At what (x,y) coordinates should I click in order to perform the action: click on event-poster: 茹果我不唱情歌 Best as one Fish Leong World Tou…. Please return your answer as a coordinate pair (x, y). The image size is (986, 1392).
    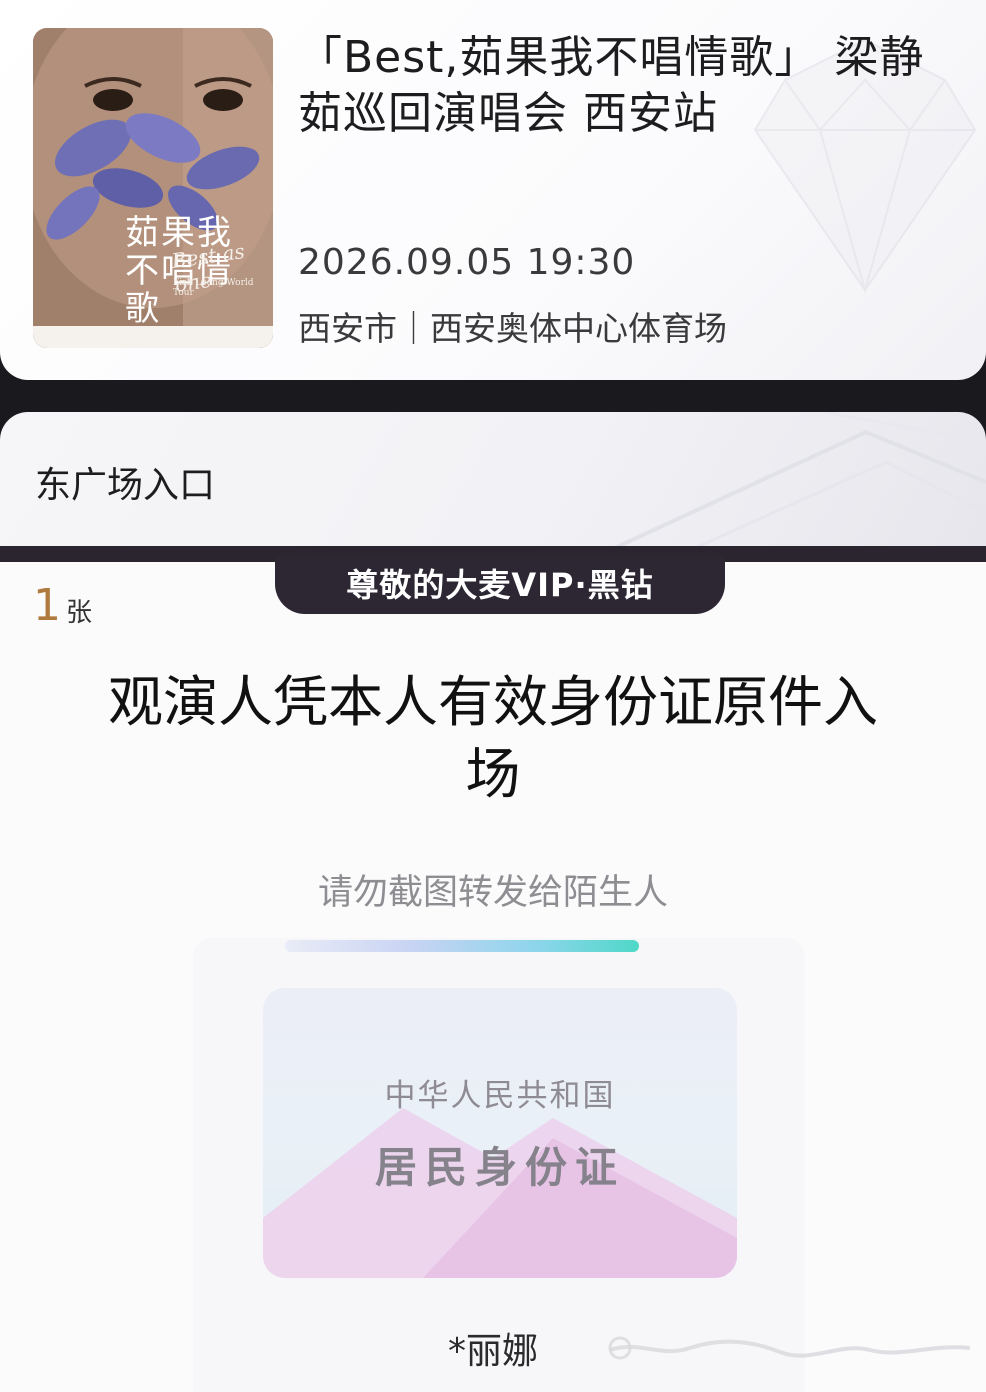
    Looking at the image, I should click on (153, 188).